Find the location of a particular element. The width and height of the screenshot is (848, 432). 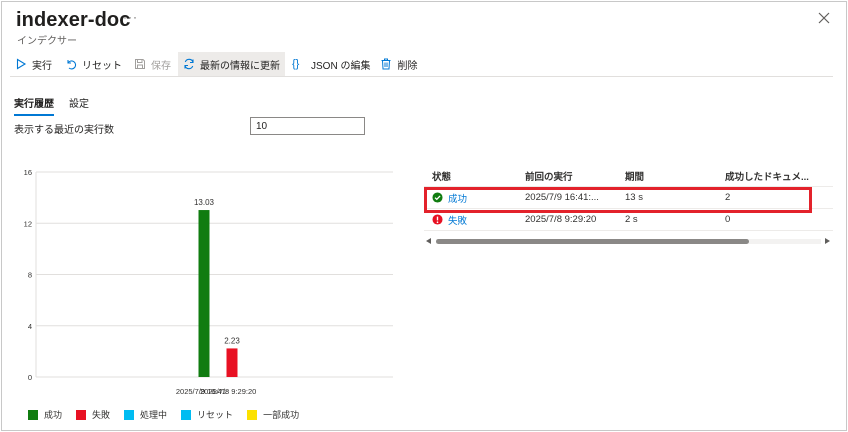

last-run-cell: 2025/7/8 9:29:20 is located at coordinates (561, 219).